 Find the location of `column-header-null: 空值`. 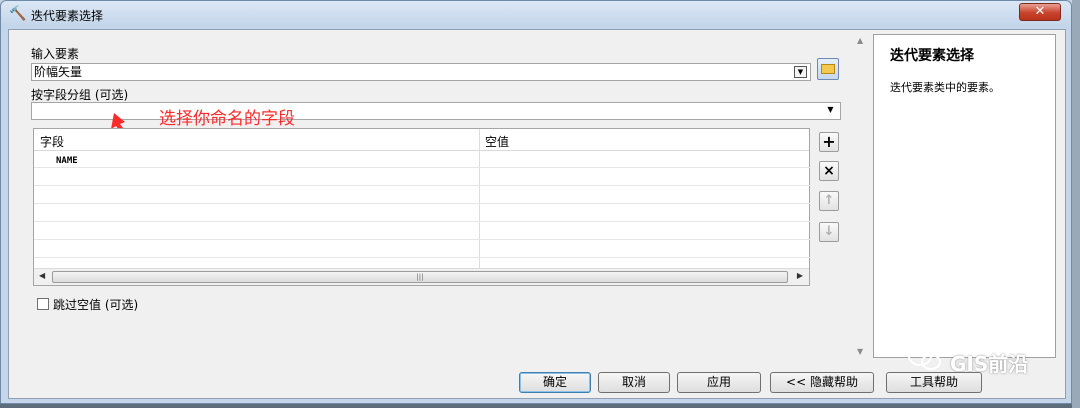

column-header-null: 空值 is located at coordinates (497, 141).